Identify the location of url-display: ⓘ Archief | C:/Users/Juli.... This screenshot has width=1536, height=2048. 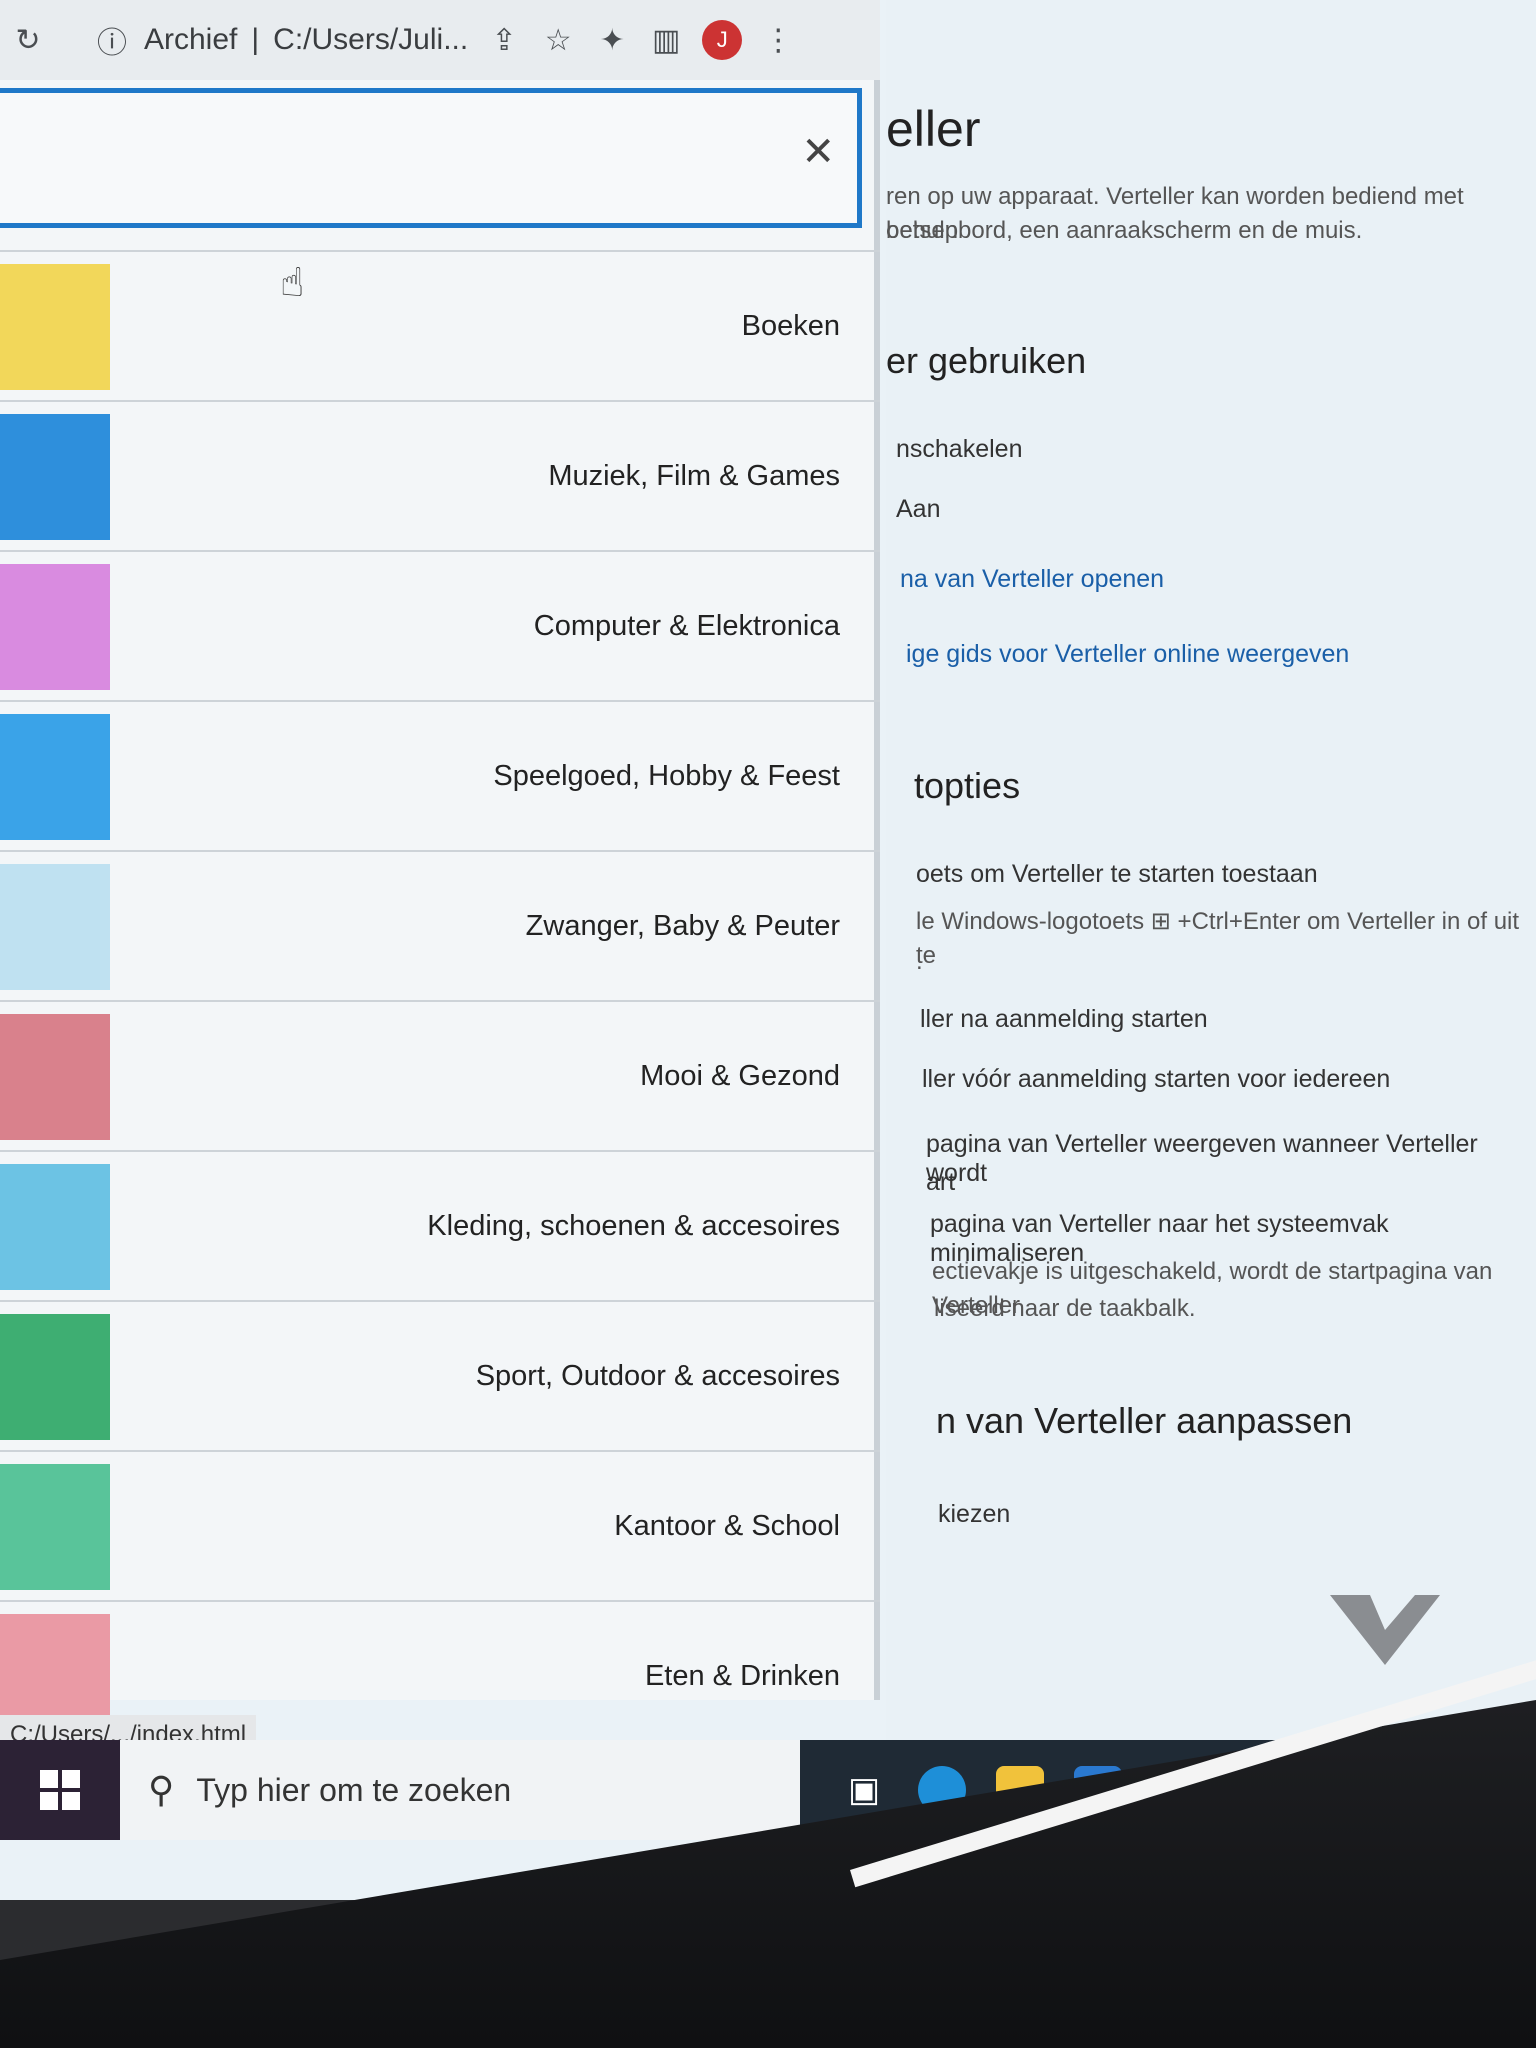
(281, 41).